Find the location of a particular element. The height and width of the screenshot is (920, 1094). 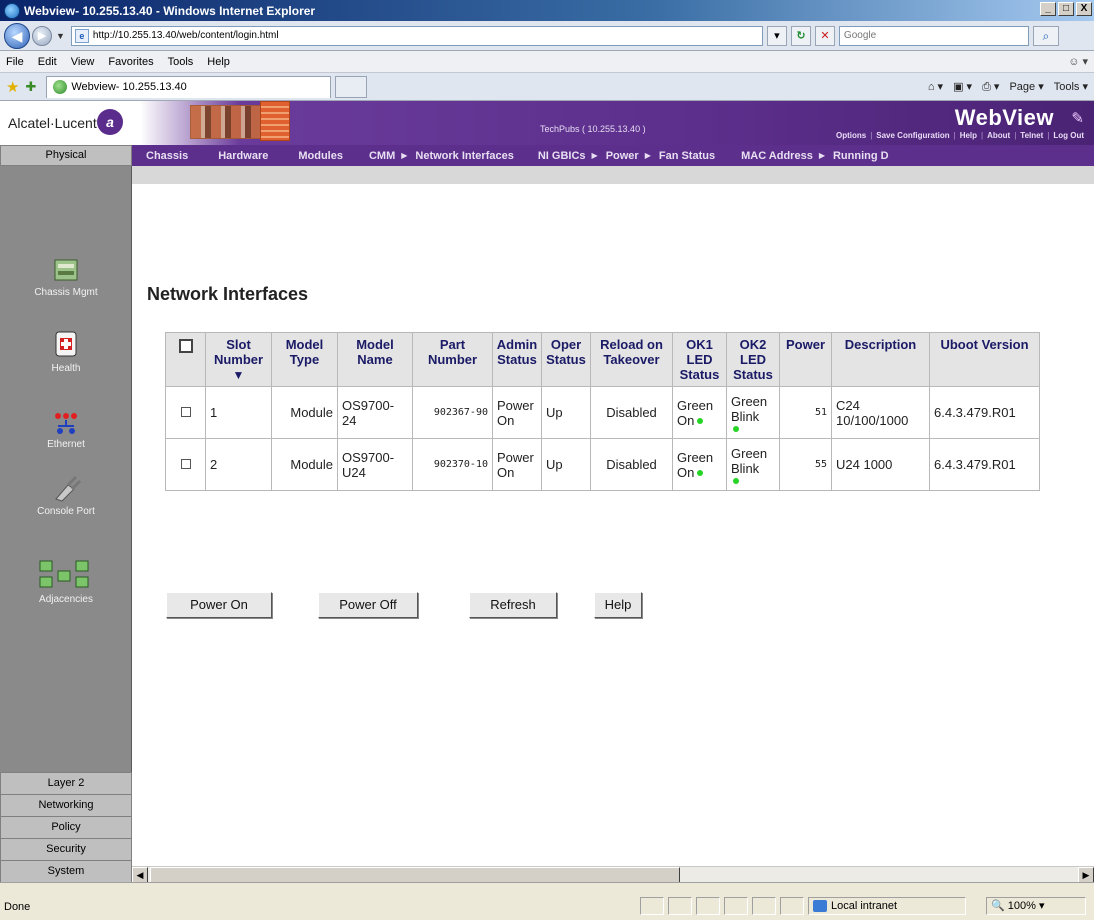

feeds-icon: ▣ ▾ is located at coordinates (962, 87).